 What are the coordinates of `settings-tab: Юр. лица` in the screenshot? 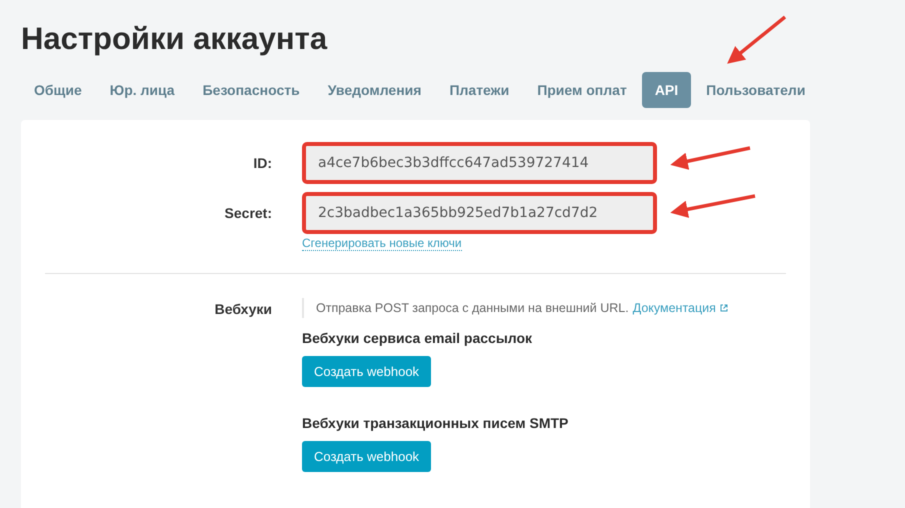 It's located at (142, 90).